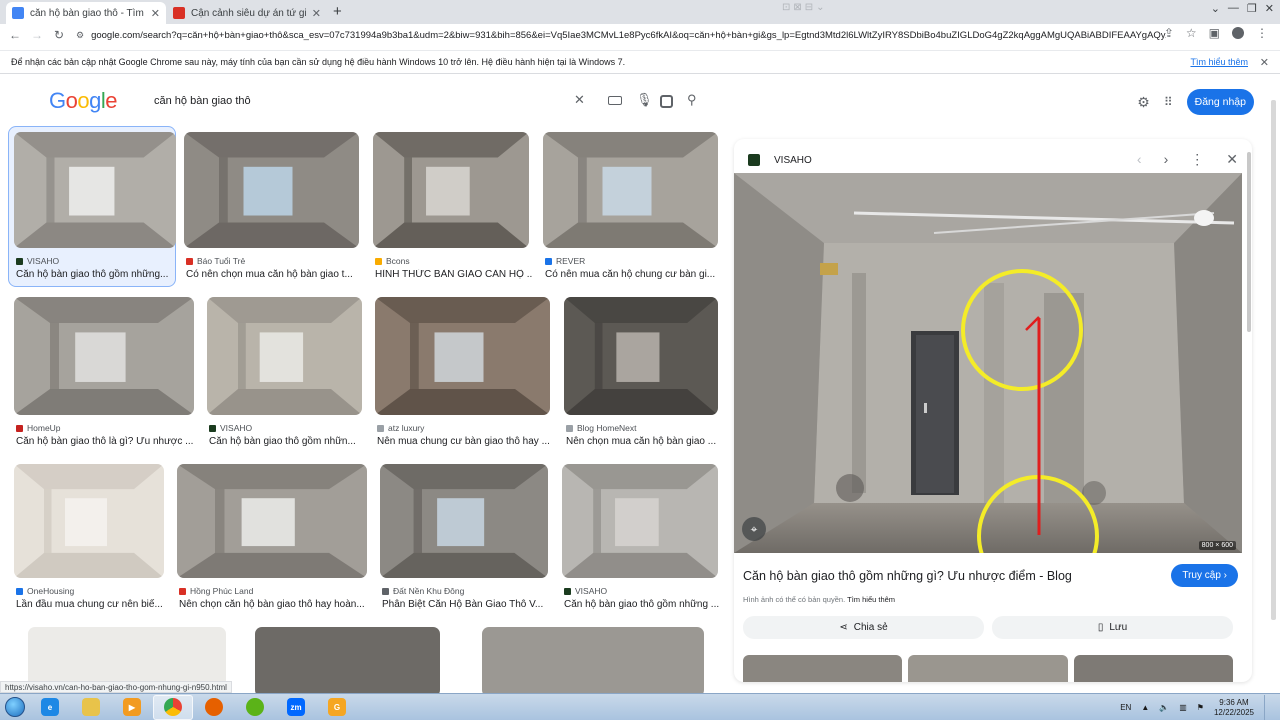  I want to click on share-icon: ⇪, so click(1169, 33).